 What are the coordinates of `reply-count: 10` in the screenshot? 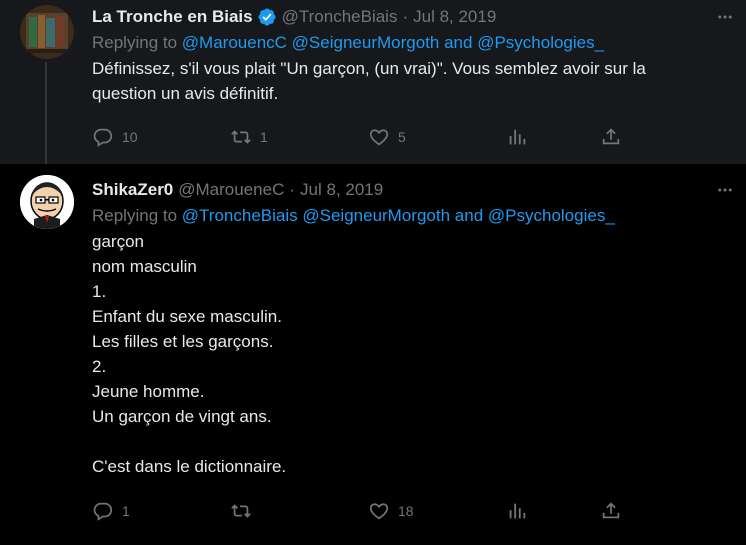 It's located at (130, 137).